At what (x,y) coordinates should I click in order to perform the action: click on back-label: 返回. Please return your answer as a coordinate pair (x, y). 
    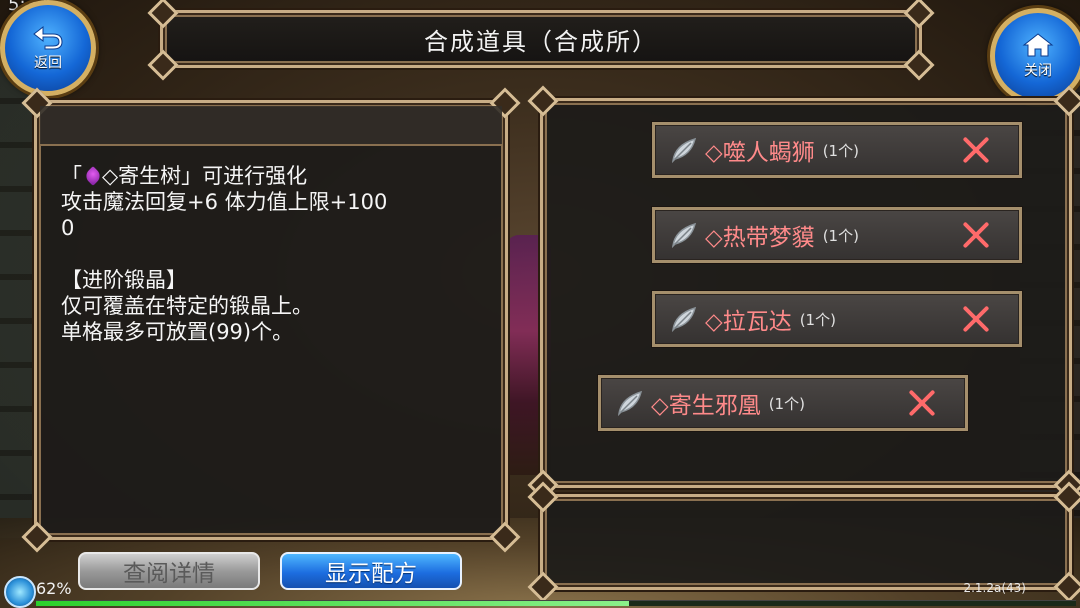
    Looking at the image, I should click on (48, 63).